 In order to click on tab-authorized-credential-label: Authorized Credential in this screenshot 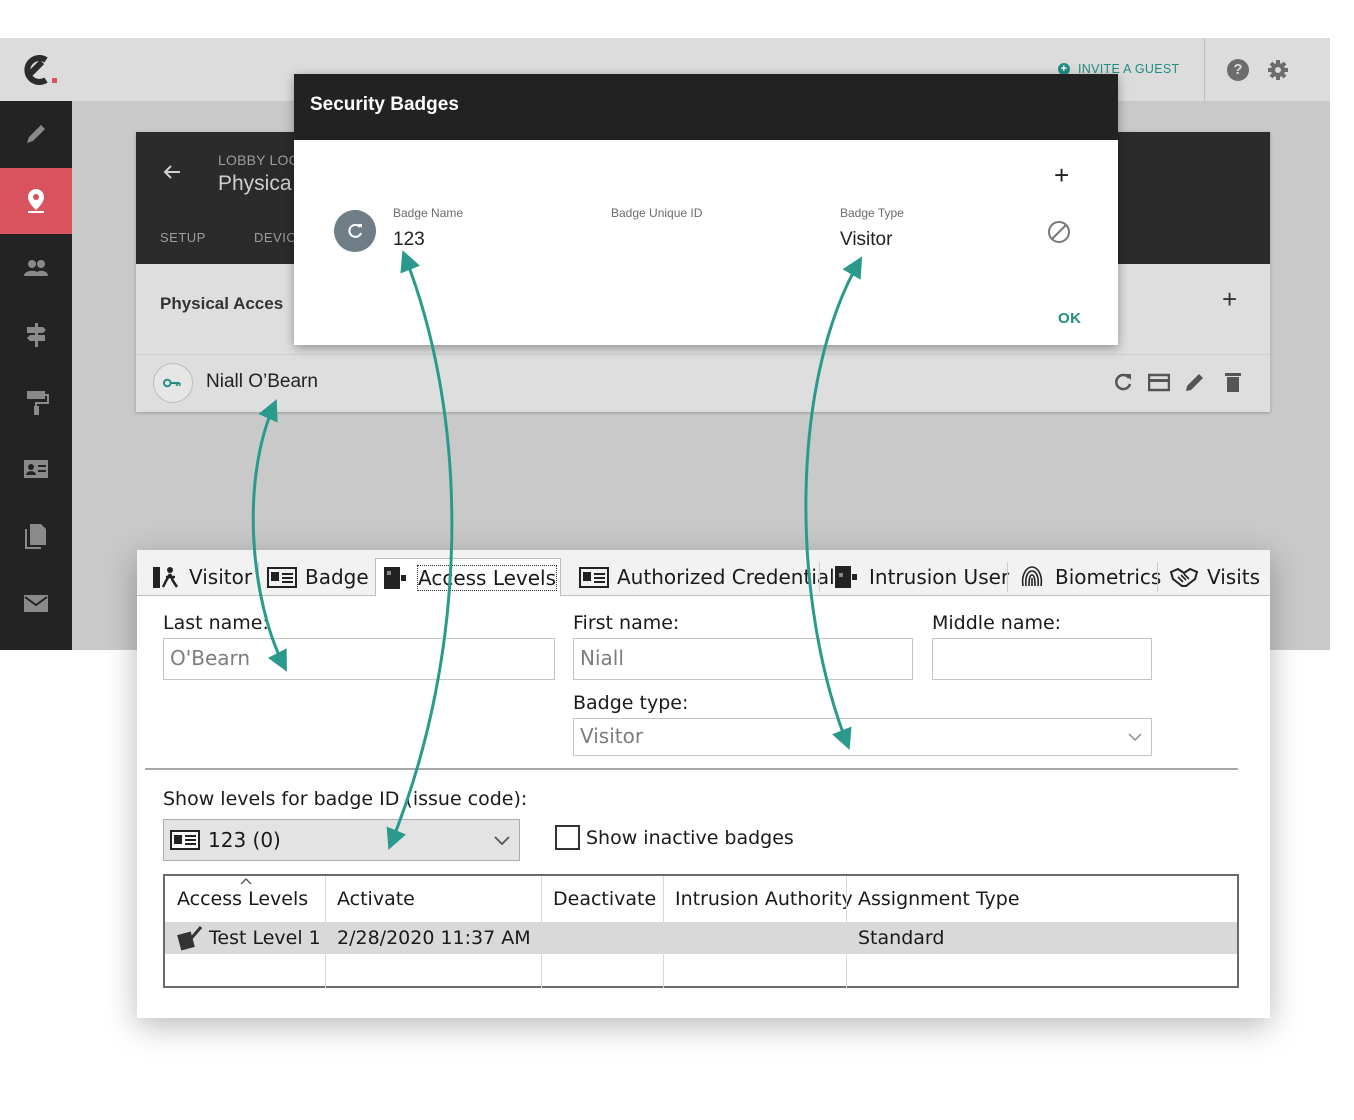, I will do `click(726, 577)`.